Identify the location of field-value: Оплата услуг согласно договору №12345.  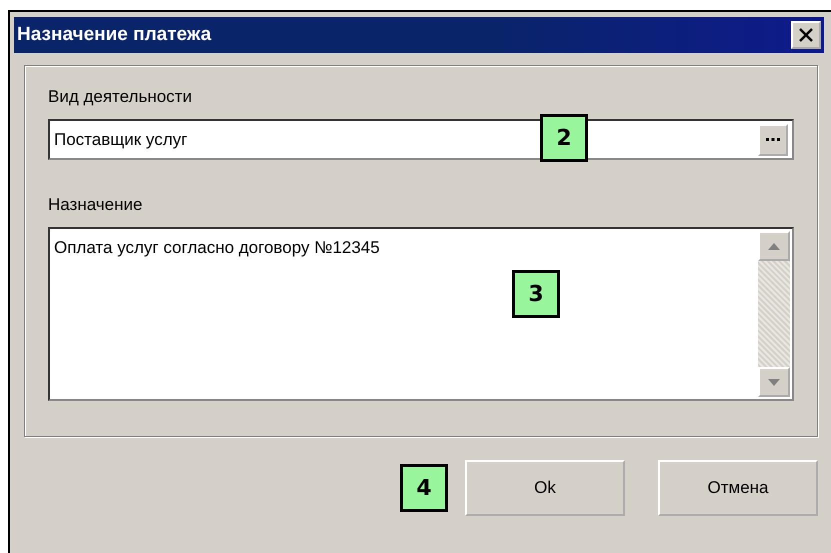
(217, 247).